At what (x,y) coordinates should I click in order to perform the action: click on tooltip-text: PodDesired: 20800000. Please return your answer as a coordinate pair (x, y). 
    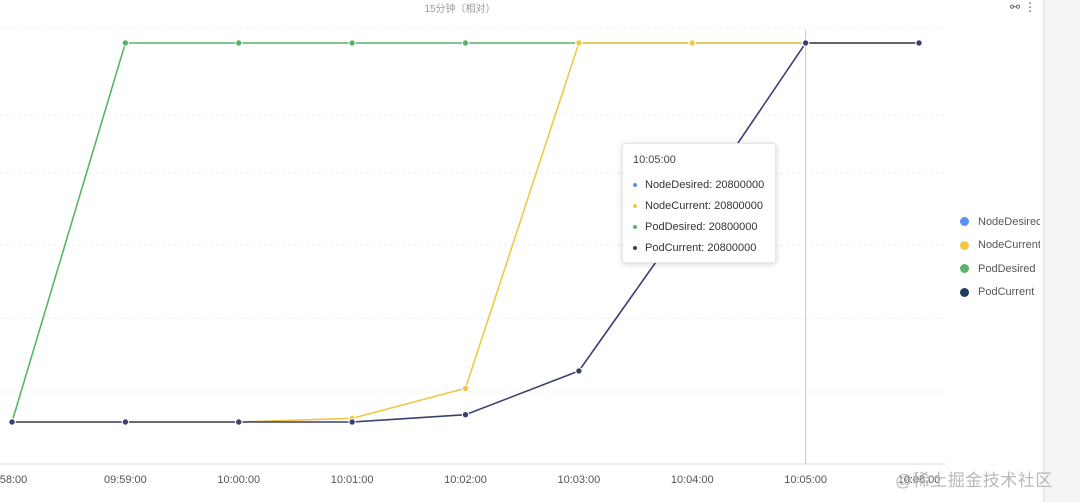
    Looking at the image, I should click on (701, 226).